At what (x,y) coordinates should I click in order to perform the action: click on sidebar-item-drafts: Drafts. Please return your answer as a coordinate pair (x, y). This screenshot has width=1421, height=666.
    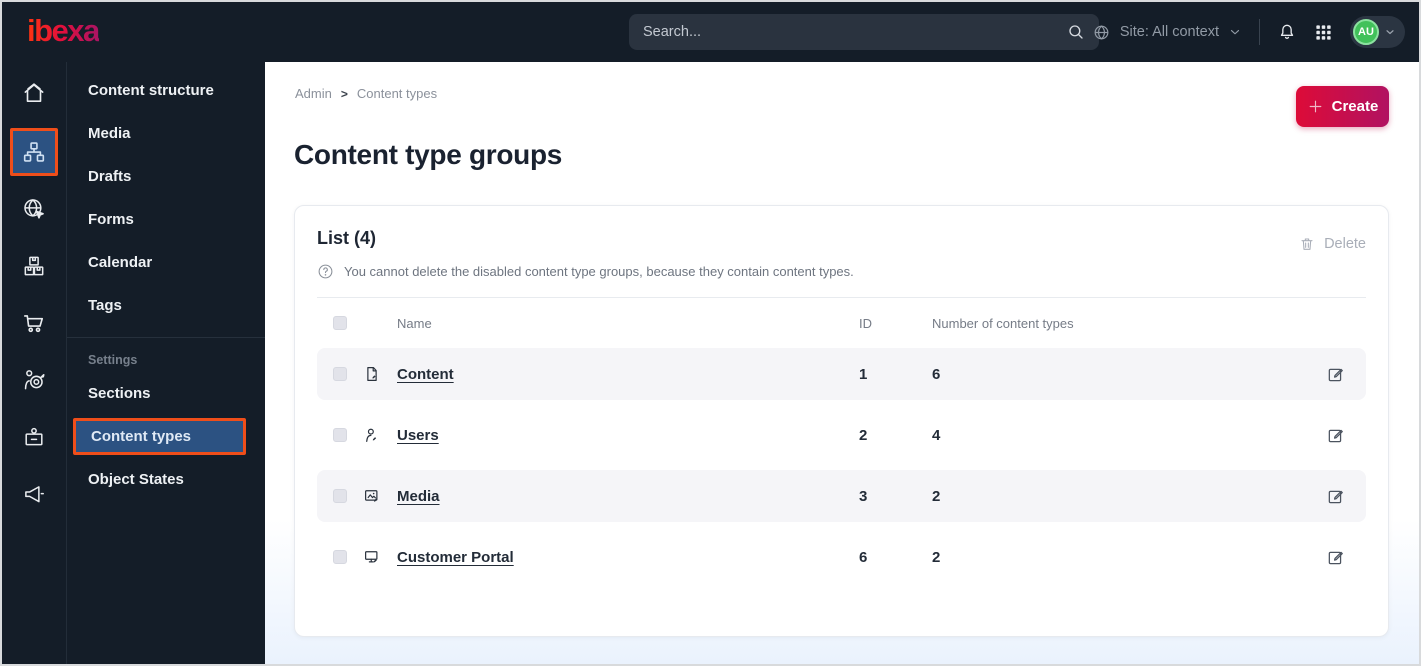
    Looking at the image, I should click on (166, 176).